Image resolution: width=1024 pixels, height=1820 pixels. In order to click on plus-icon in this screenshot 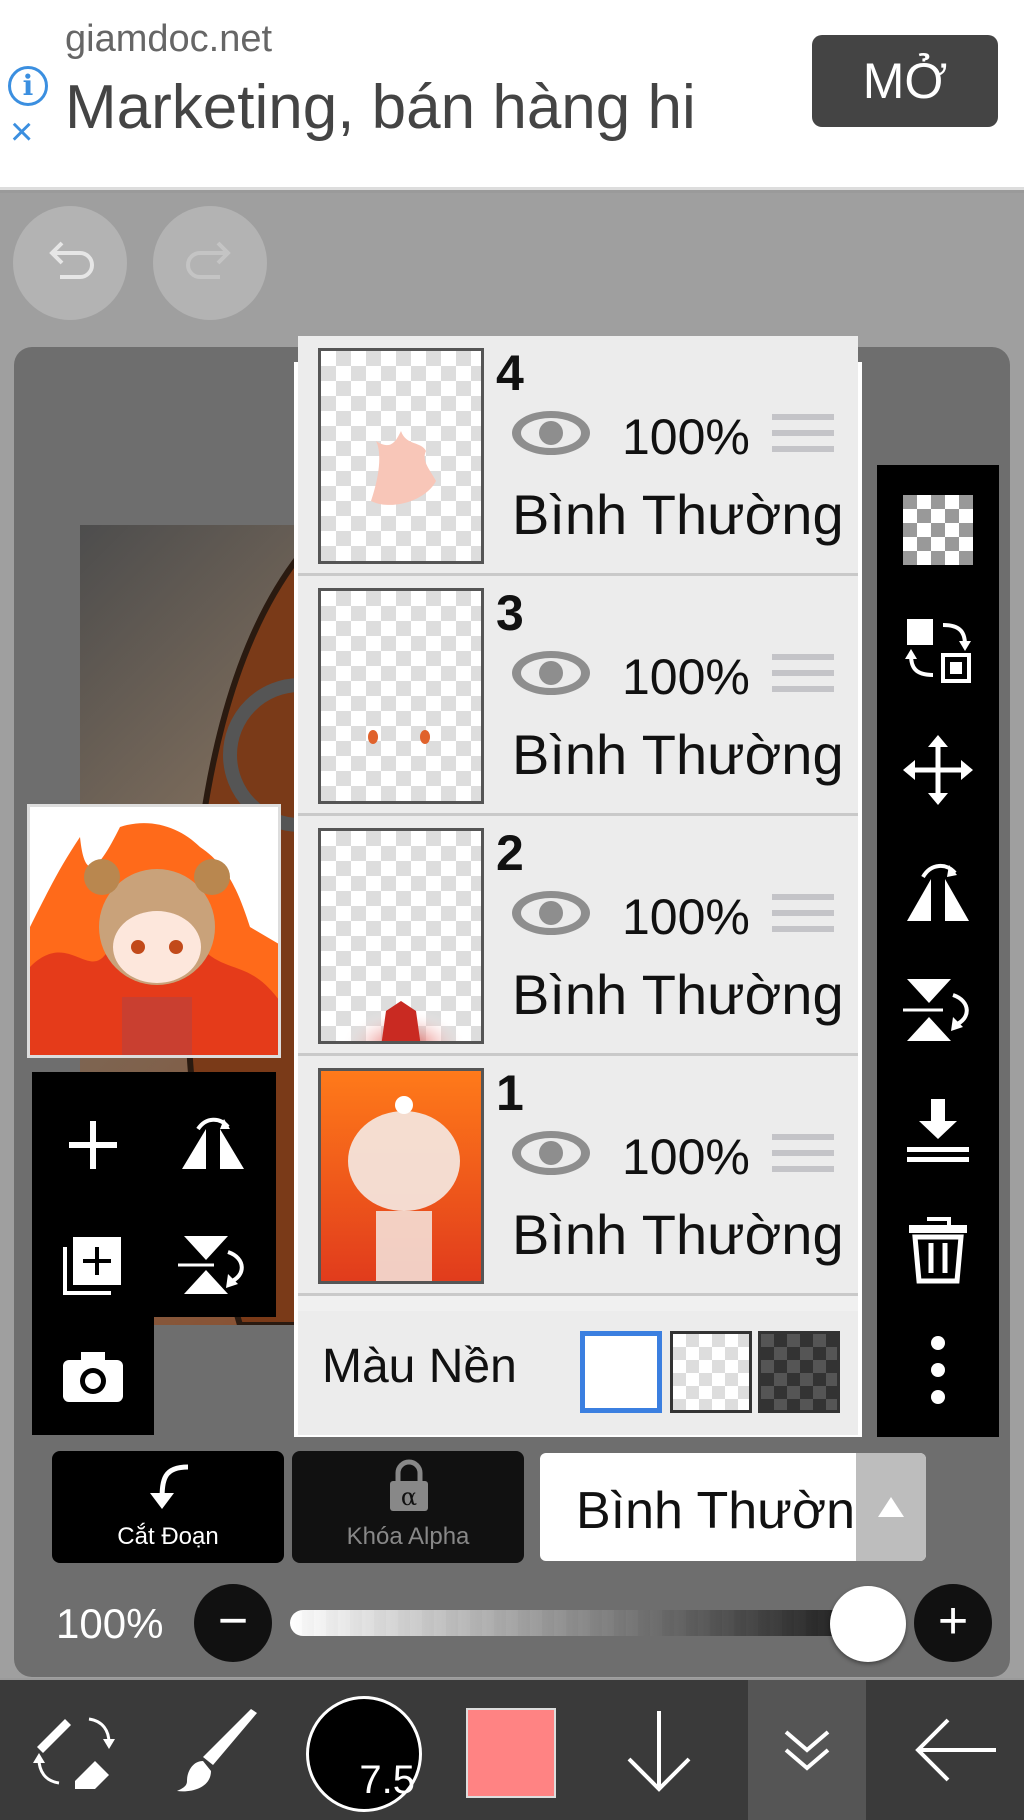, I will do `click(93, 1145)`.